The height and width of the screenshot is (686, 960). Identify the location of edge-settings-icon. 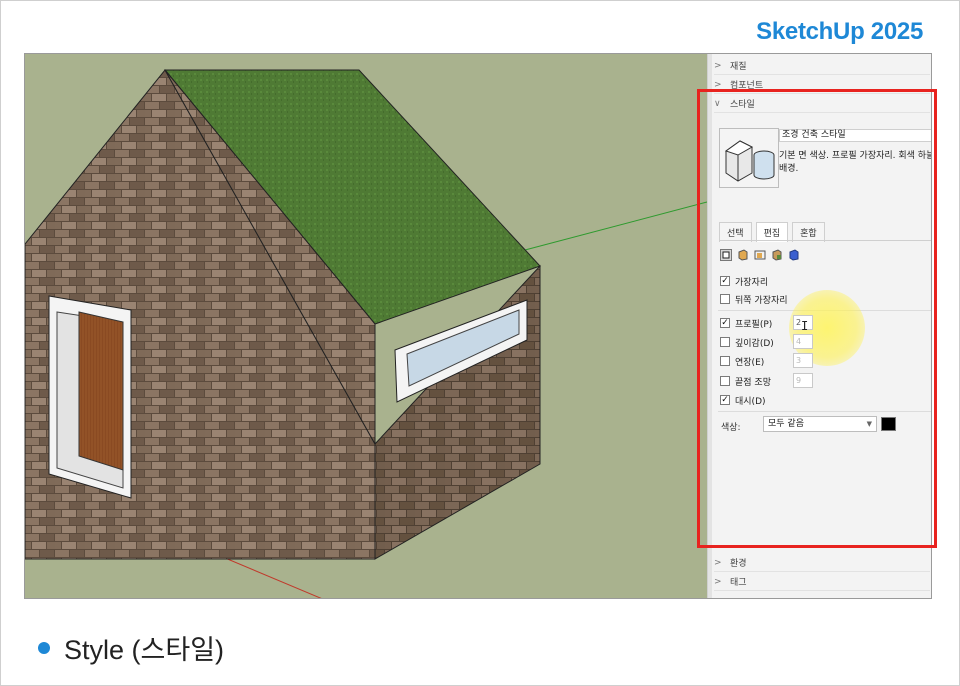
(726, 255).